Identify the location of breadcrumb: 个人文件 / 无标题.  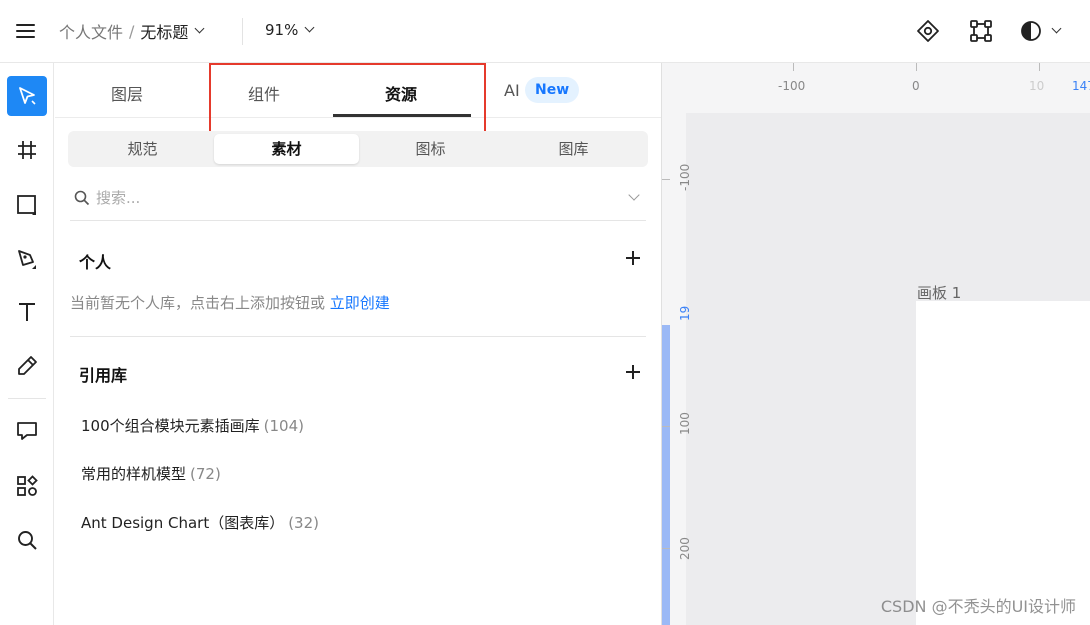
(132, 31).